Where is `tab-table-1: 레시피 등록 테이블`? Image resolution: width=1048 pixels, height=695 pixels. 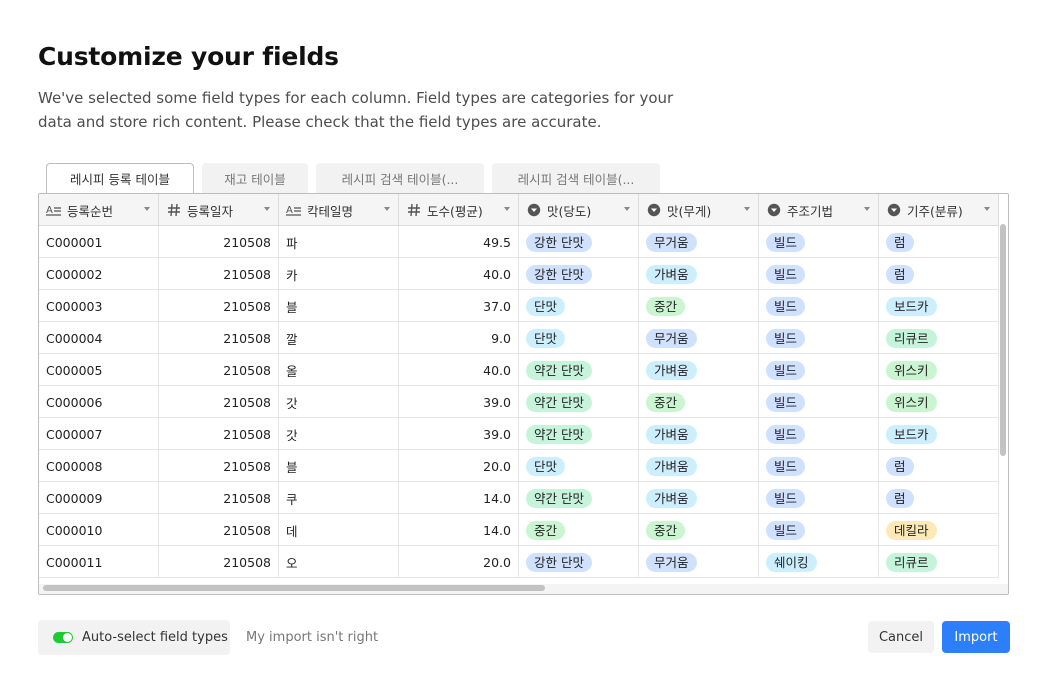
tab-table-1: 레시피 등록 테이블 is located at coordinates (120, 178).